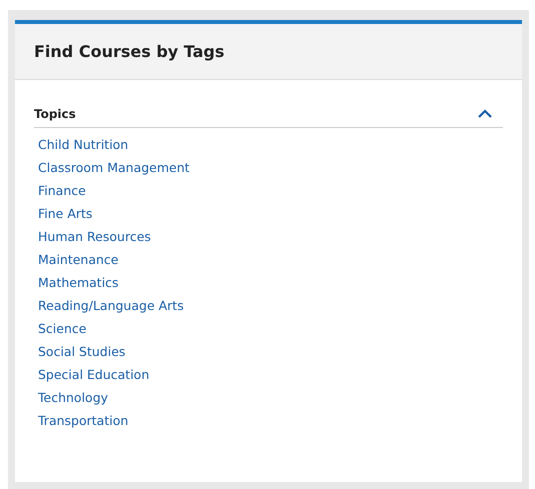 Image resolution: width=535 pixels, height=489 pixels. I want to click on topic-link: Mathematics, so click(78, 282).